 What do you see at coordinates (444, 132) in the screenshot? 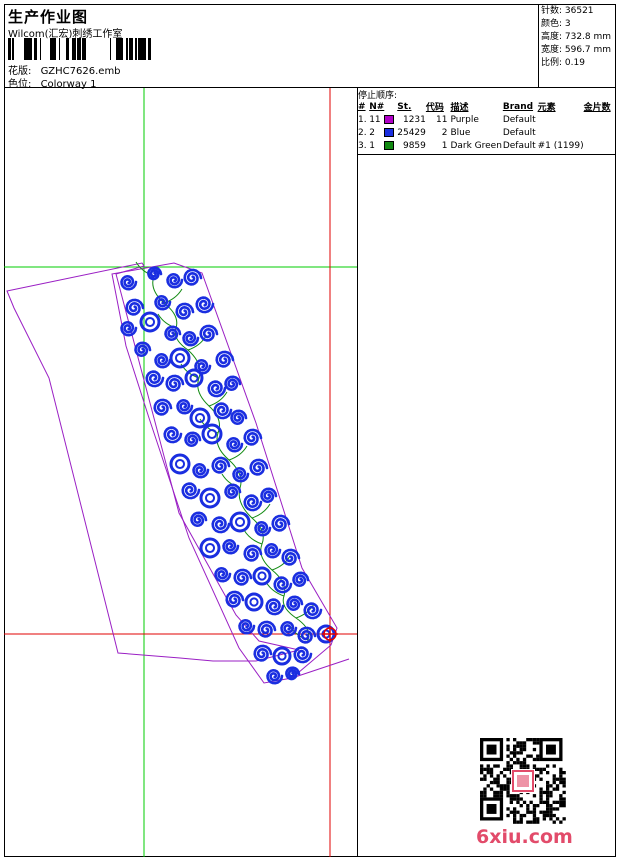
I see `row-code: 2` at bounding box center [444, 132].